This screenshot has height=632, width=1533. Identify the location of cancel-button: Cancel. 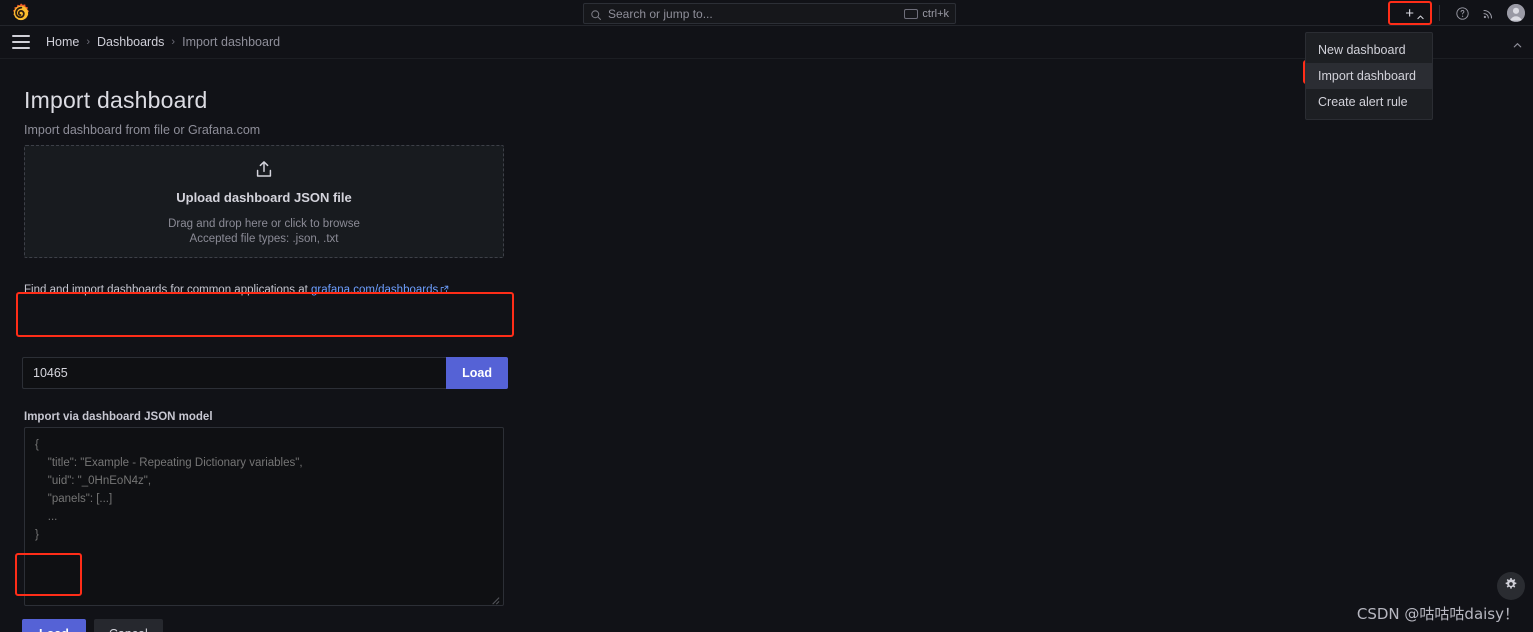
(128, 625).